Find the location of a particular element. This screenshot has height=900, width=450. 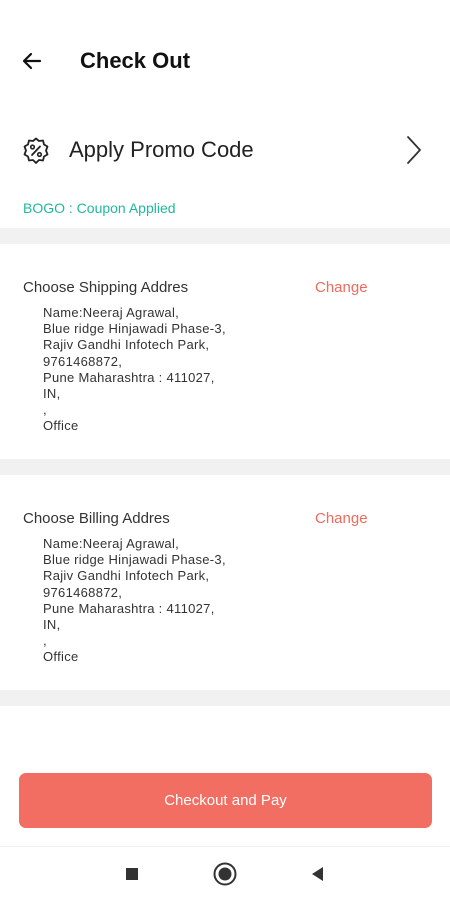

system-navigation-bar is located at coordinates (225, 873).